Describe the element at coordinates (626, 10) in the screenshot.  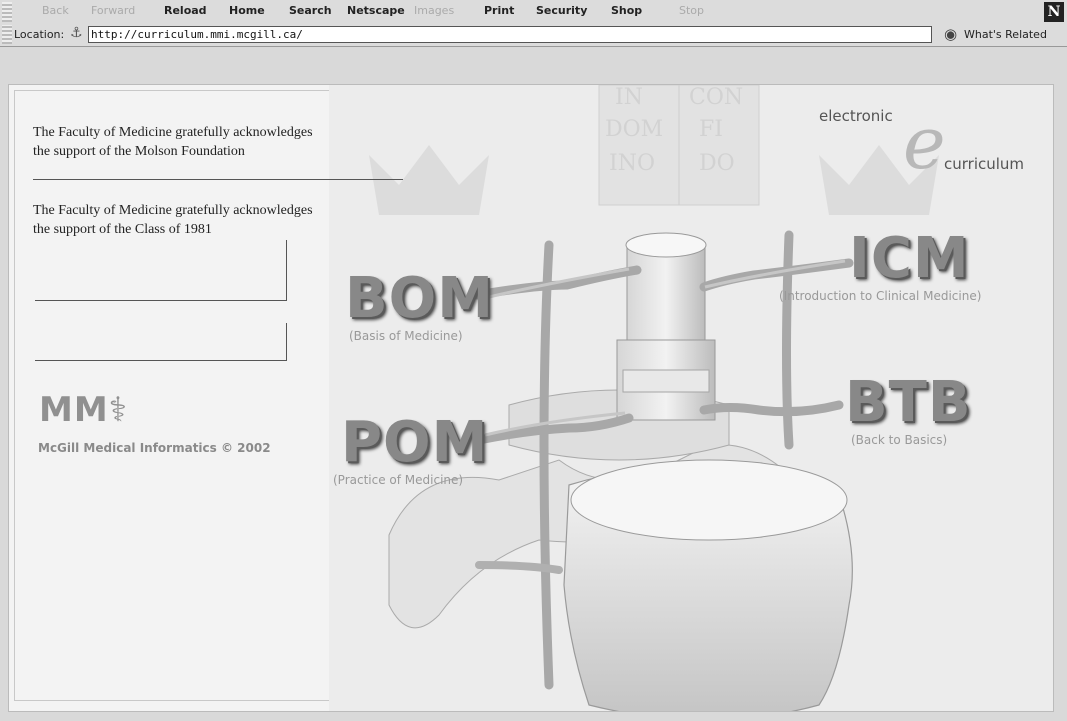
I see `shop-button: Shop` at that location.